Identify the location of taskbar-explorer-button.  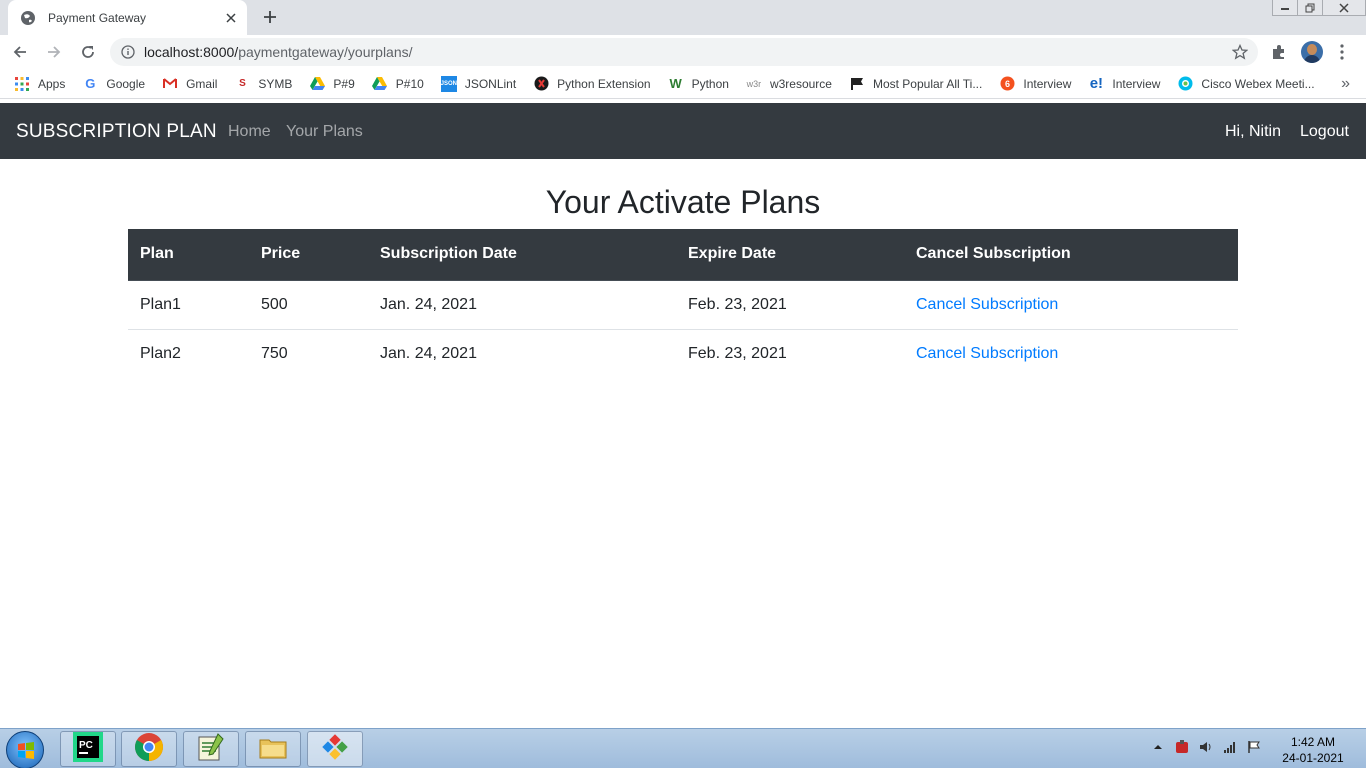
(273, 749).